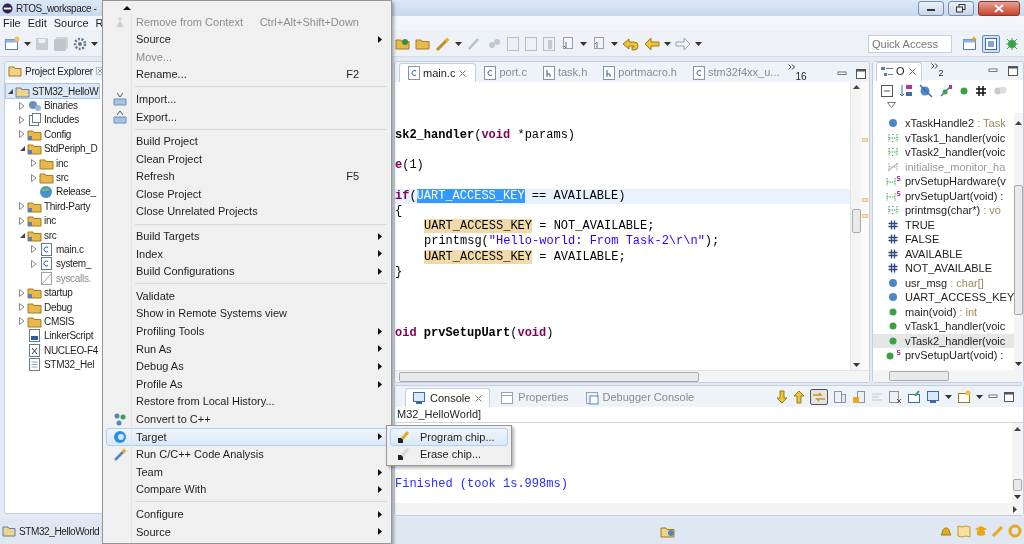 The height and width of the screenshot is (544, 1024). I want to click on tree-item: Third-Party, so click(55, 206).